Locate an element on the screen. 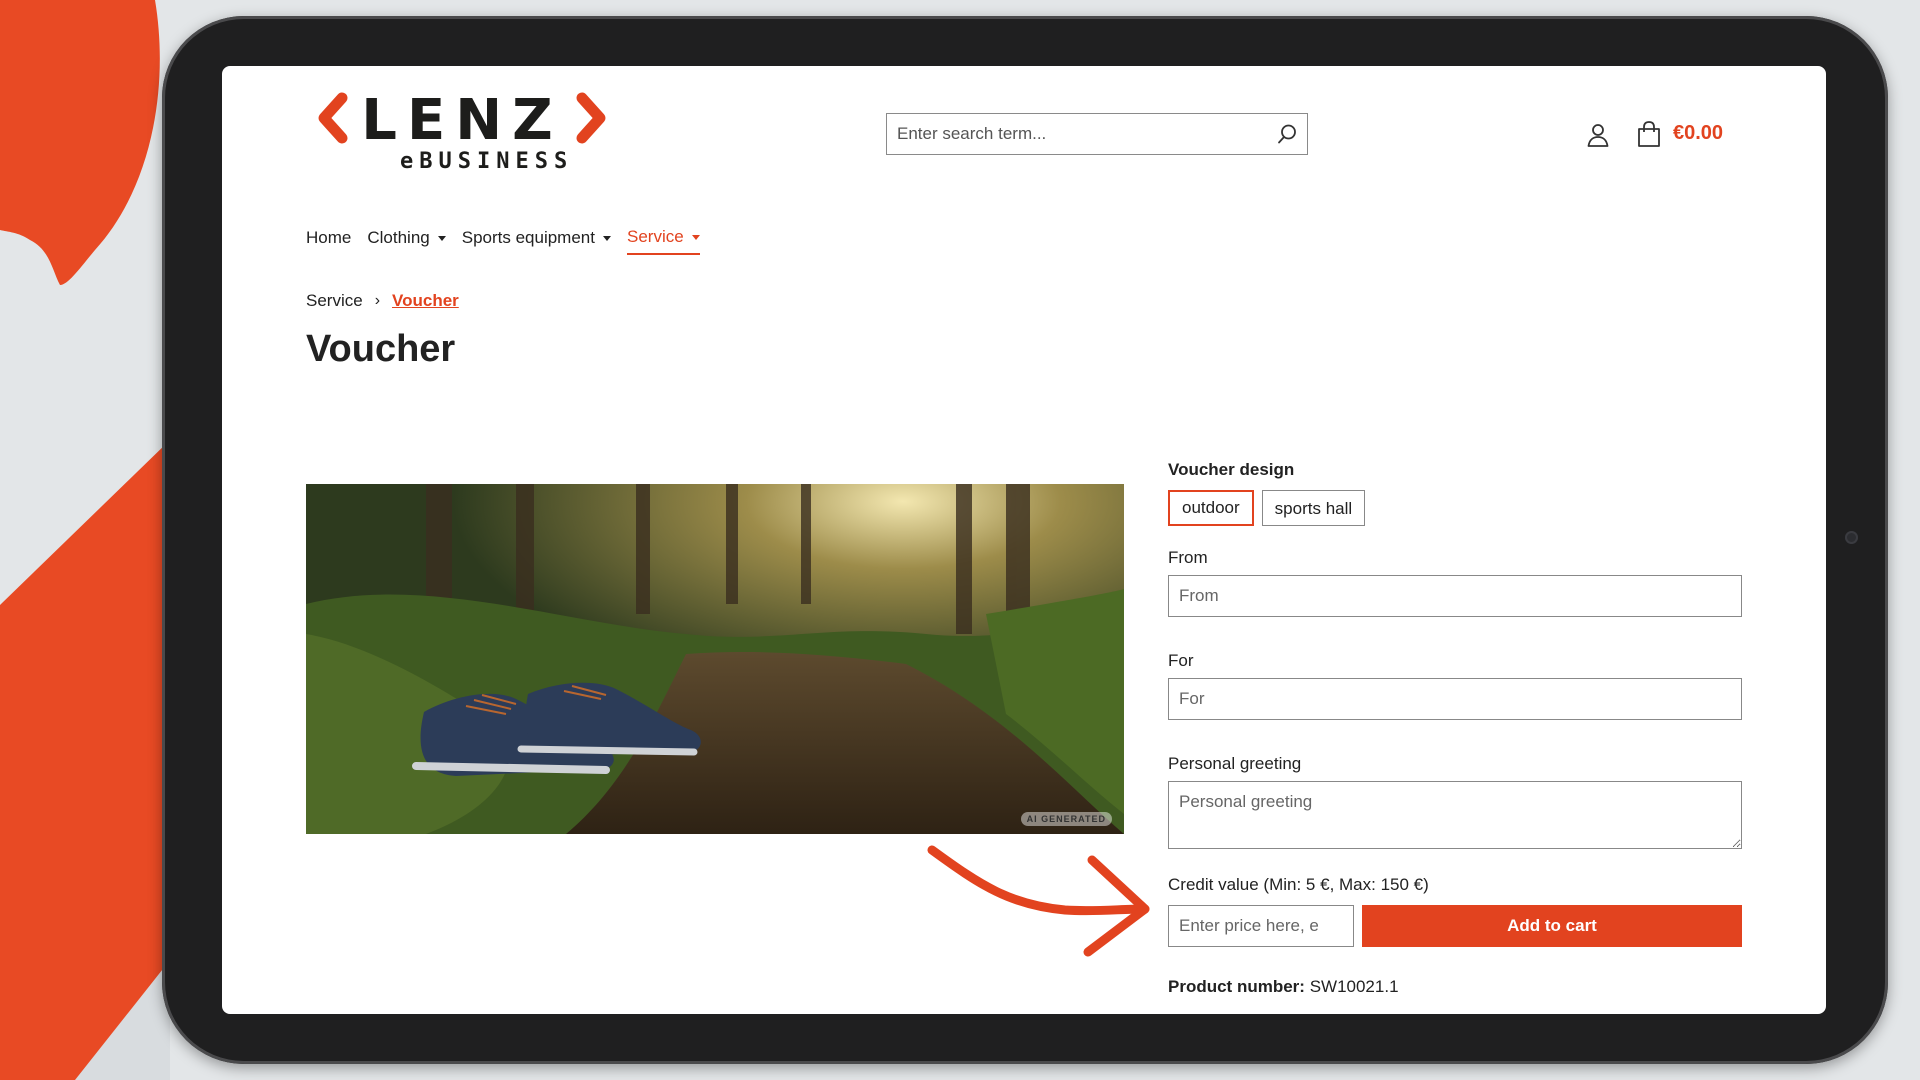 Image resolution: width=1920 pixels, height=1080 pixels. page-title: Voucher is located at coordinates (381, 349).